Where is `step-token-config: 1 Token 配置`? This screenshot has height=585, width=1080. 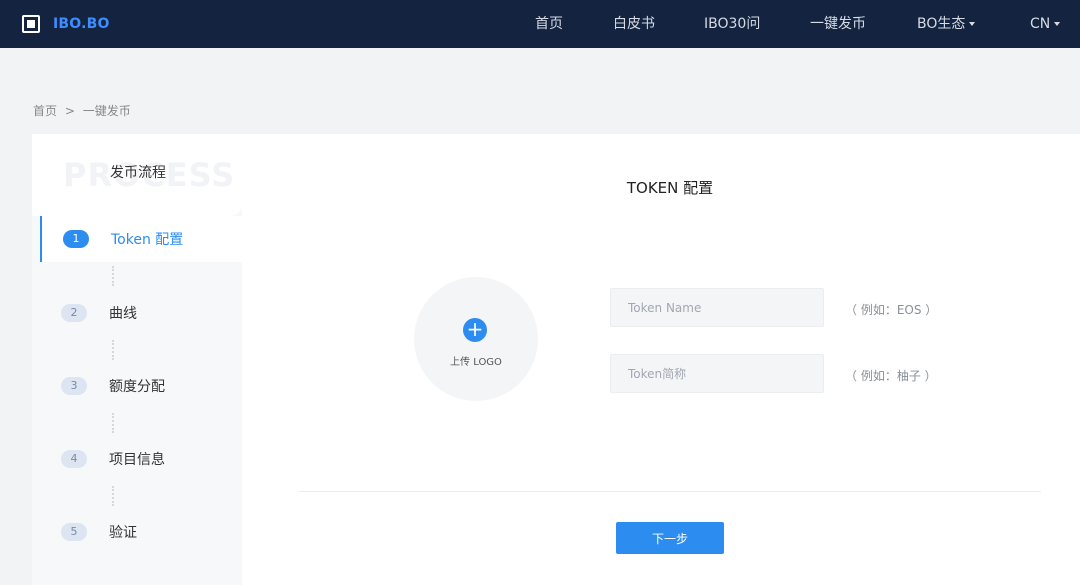
step-token-config: 1 Token 配置 is located at coordinates (141, 239).